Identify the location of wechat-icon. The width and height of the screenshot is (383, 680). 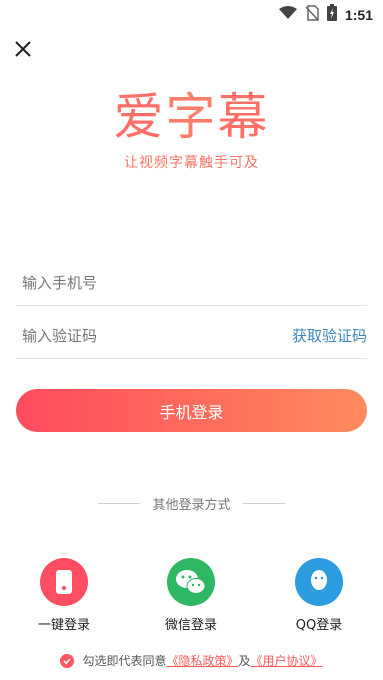
(191, 582).